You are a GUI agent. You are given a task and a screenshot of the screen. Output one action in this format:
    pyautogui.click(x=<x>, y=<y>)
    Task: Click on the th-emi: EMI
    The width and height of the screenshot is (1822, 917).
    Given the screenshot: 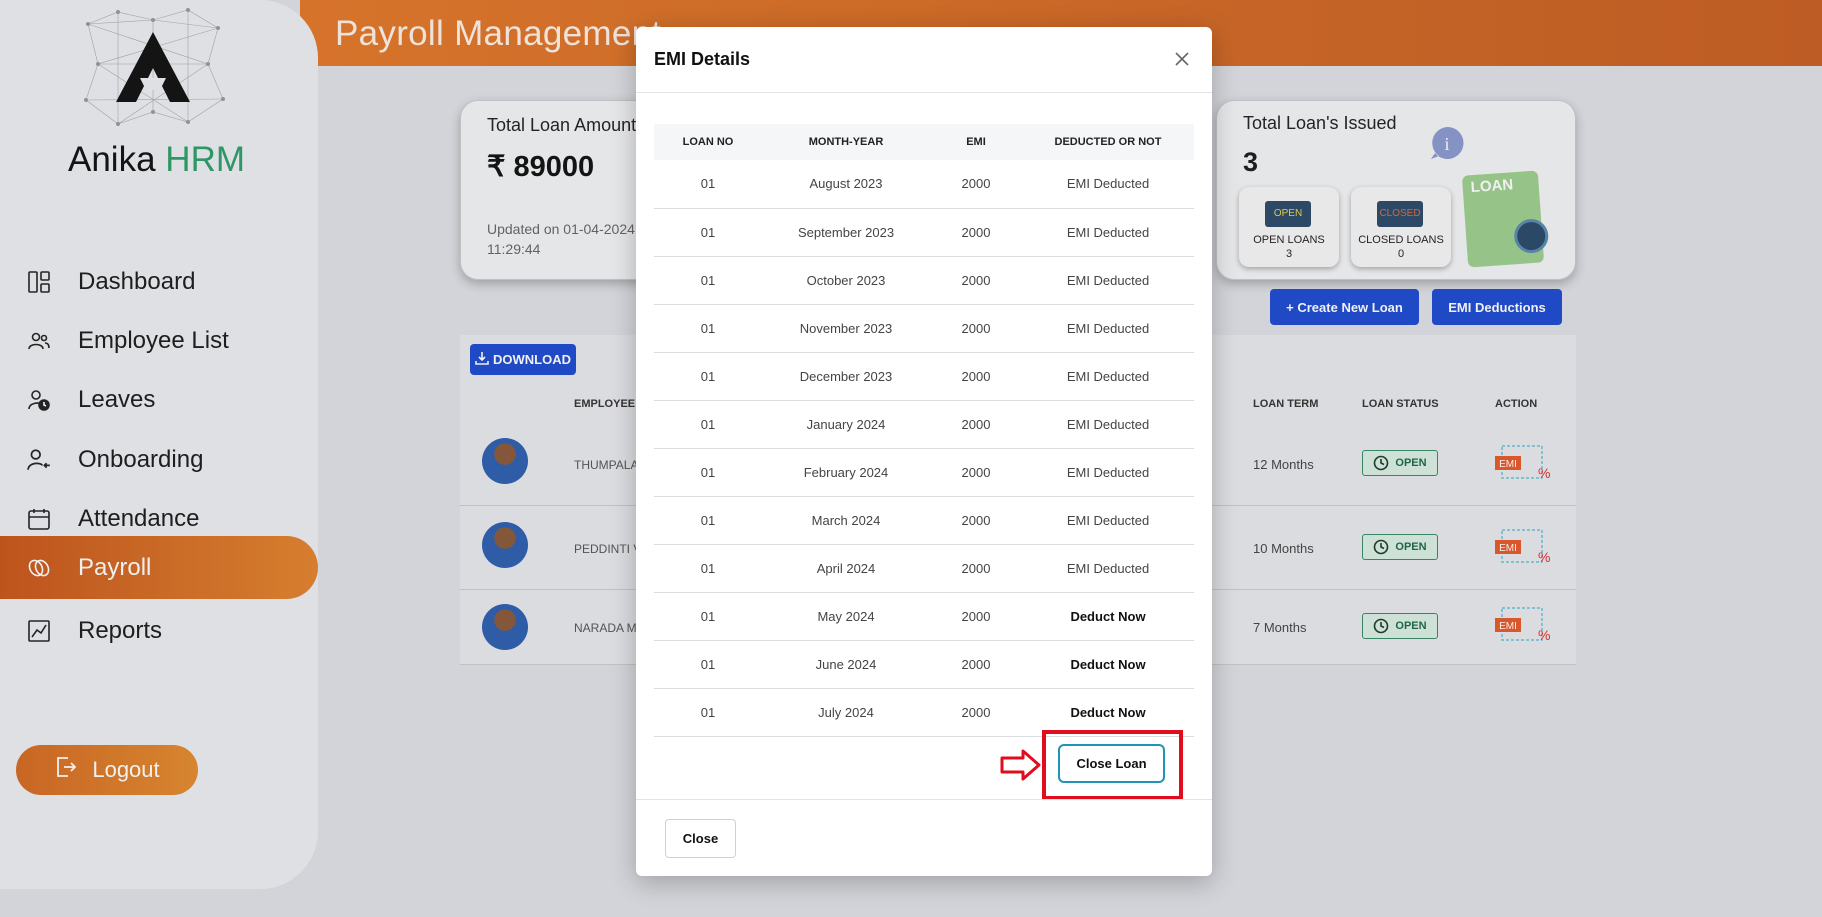 What is the action you would take?
    pyautogui.click(x=976, y=142)
    